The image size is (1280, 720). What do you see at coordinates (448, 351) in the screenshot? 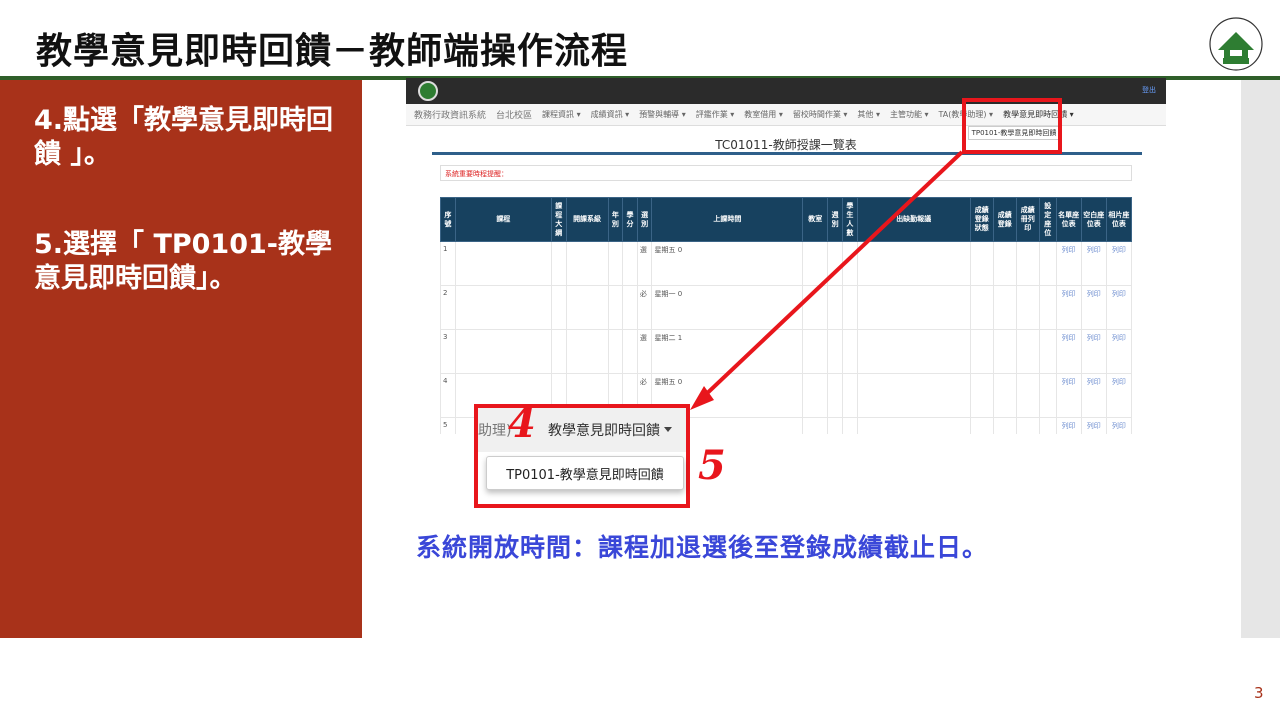
I see `row-number: 3` at bounding box center [448, 351].